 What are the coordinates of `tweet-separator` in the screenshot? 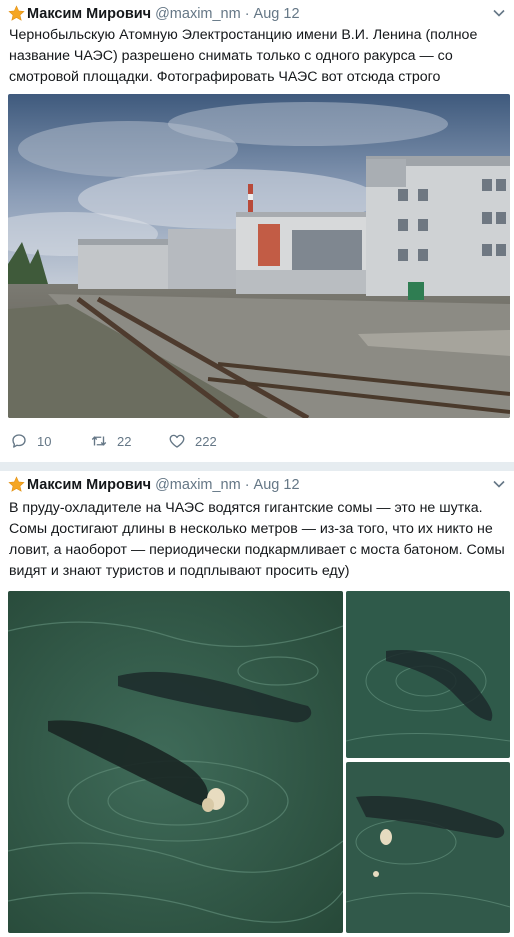 It's located at (257, 466).